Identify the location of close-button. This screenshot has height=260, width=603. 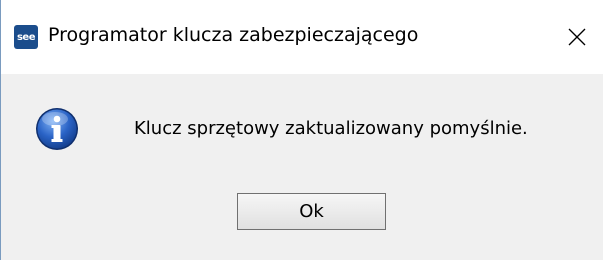
(577, 37).